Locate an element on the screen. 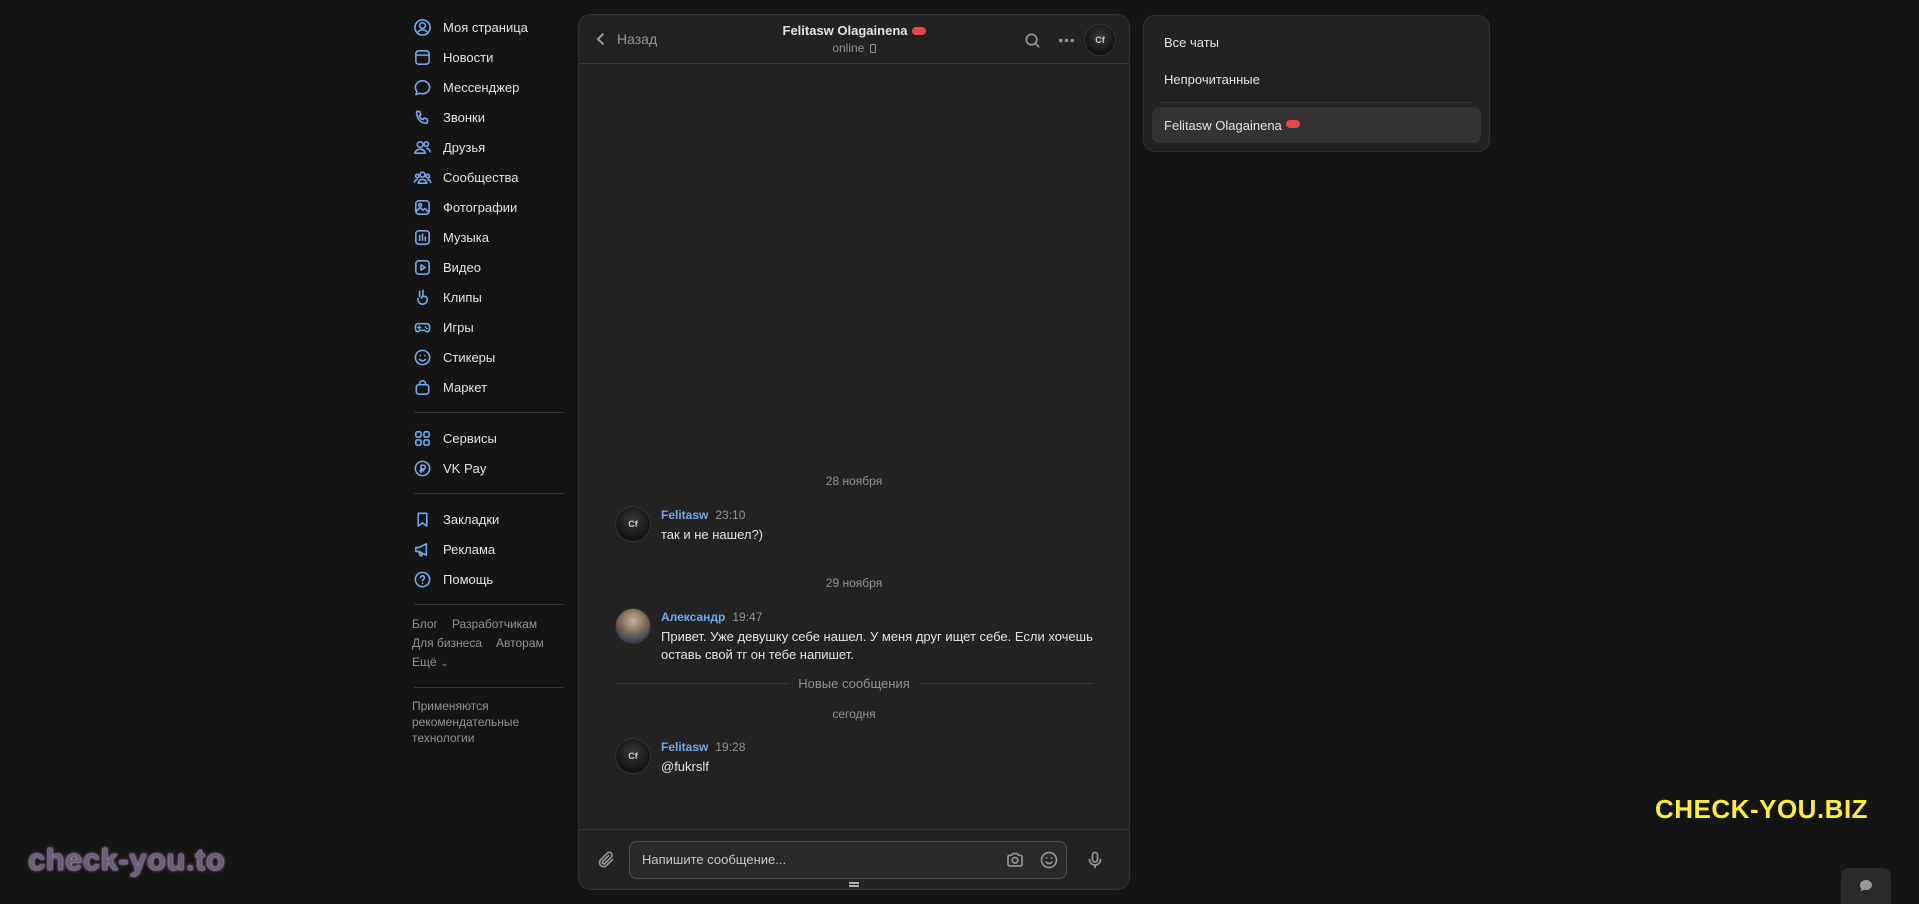  message-input is located at coordinates (820, 859).